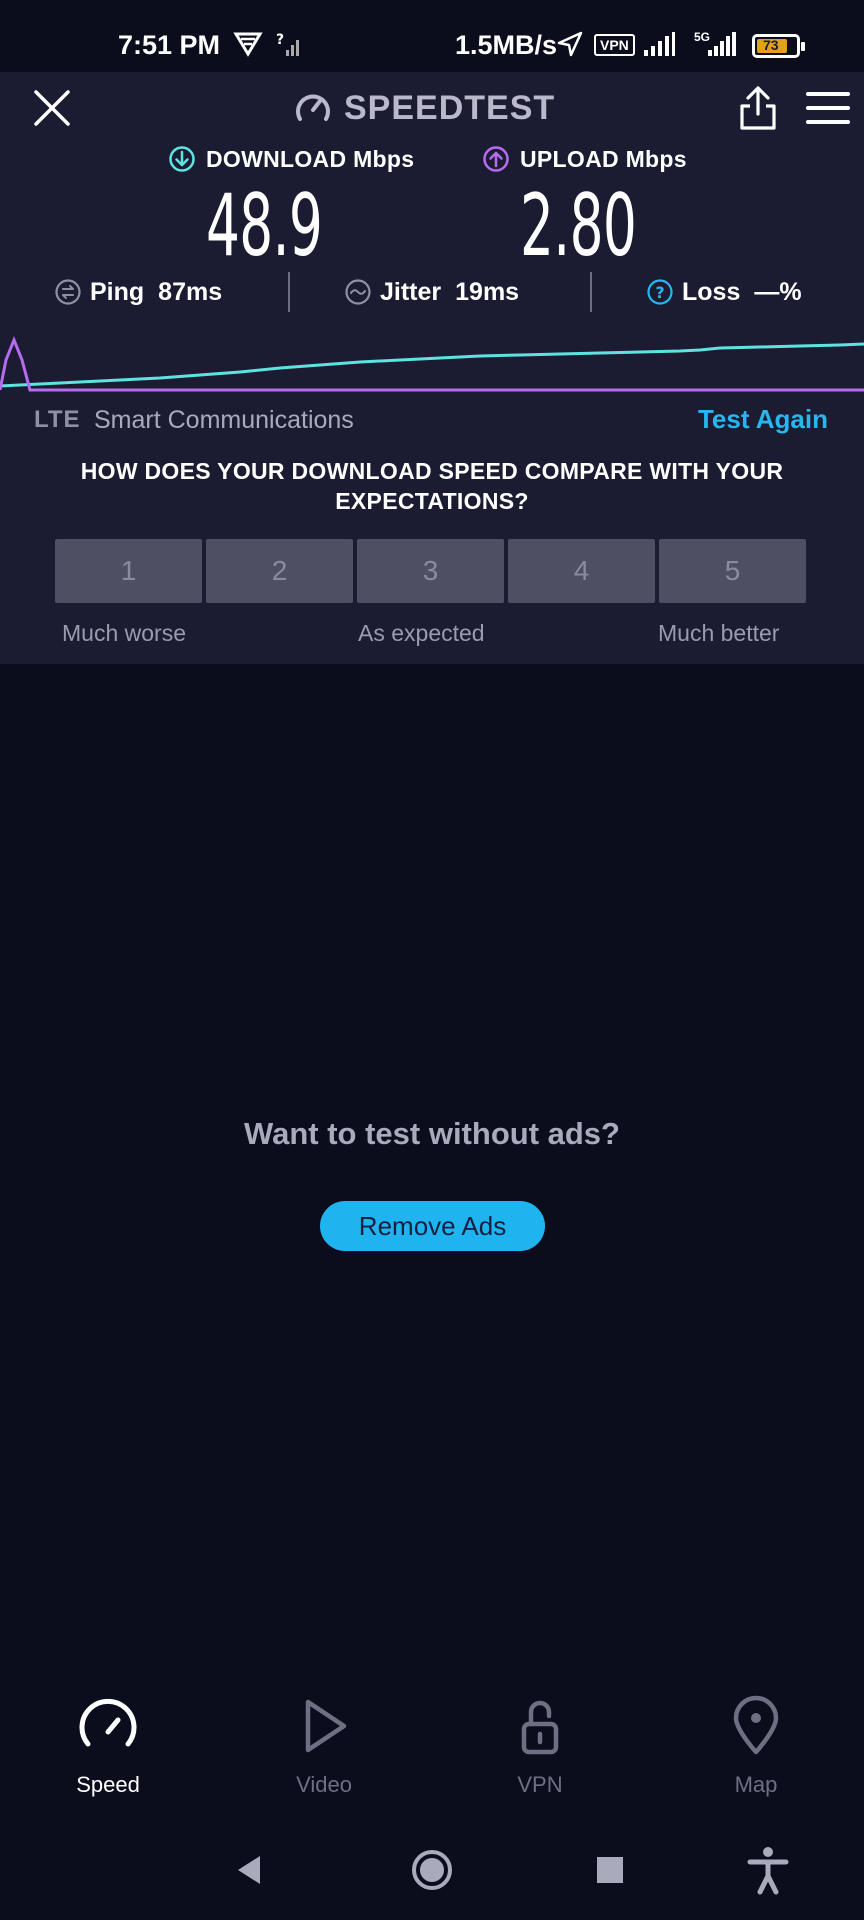 The image size is (864, 1920). I want to click on bottom-nav: Speed Video VPN Map, so click(432, 1750).